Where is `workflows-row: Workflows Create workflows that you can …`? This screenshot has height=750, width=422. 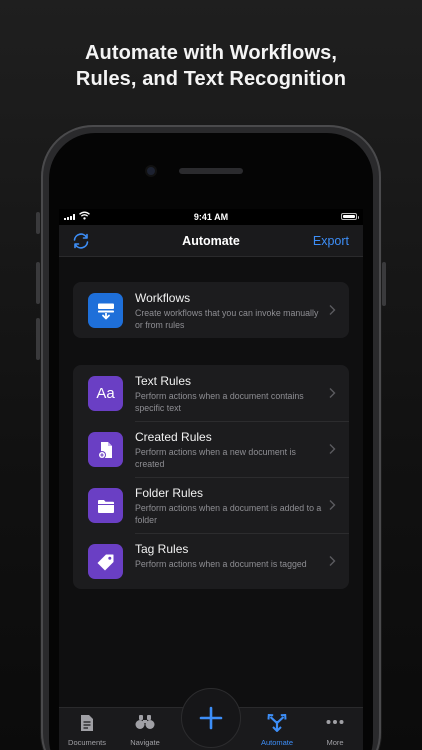 workflows-row: Workflows Create workflows that you can … is located at coordinates (211, 310).